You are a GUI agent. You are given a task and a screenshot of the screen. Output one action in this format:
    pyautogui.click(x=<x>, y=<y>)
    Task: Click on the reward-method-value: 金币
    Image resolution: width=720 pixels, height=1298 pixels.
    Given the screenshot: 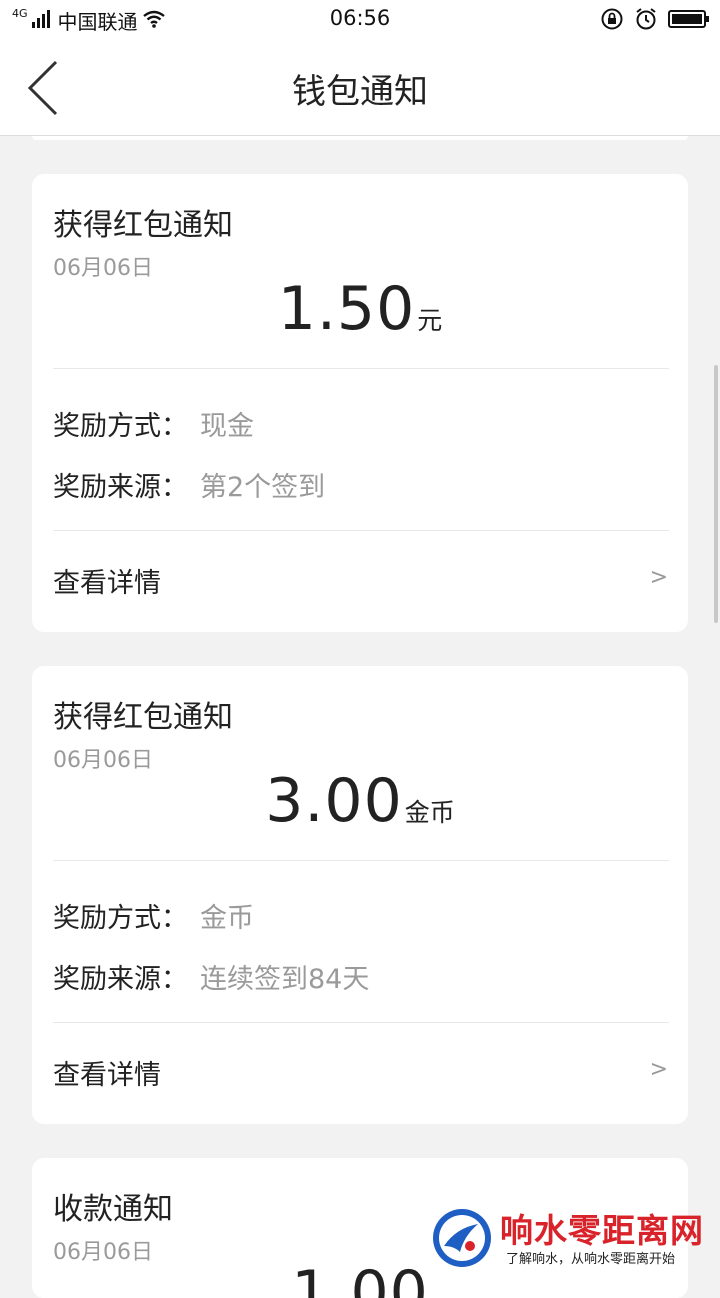 What is the action you would take?
    pyautogui.click(x=227, y=918)
    